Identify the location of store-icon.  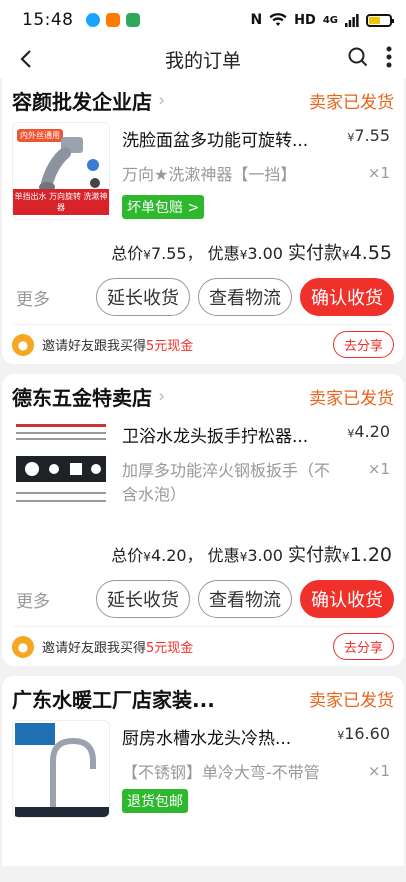
(132, 20).